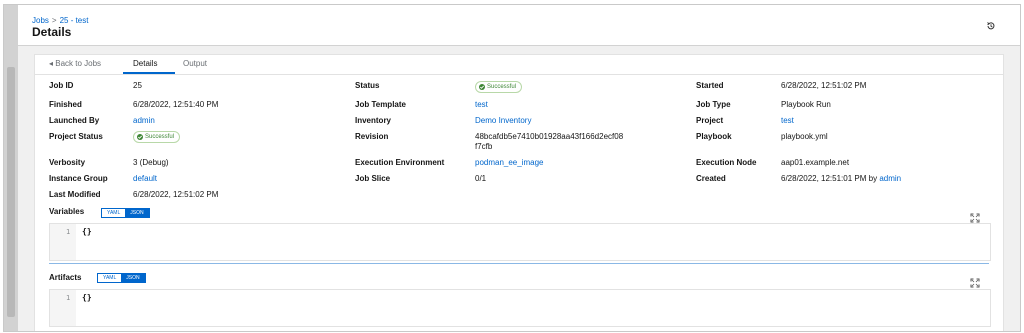 This screenshot has width=1024, height=333. I want to click on tab-bar: ◂ Back to Jobs Details Output, so click(519, 65).